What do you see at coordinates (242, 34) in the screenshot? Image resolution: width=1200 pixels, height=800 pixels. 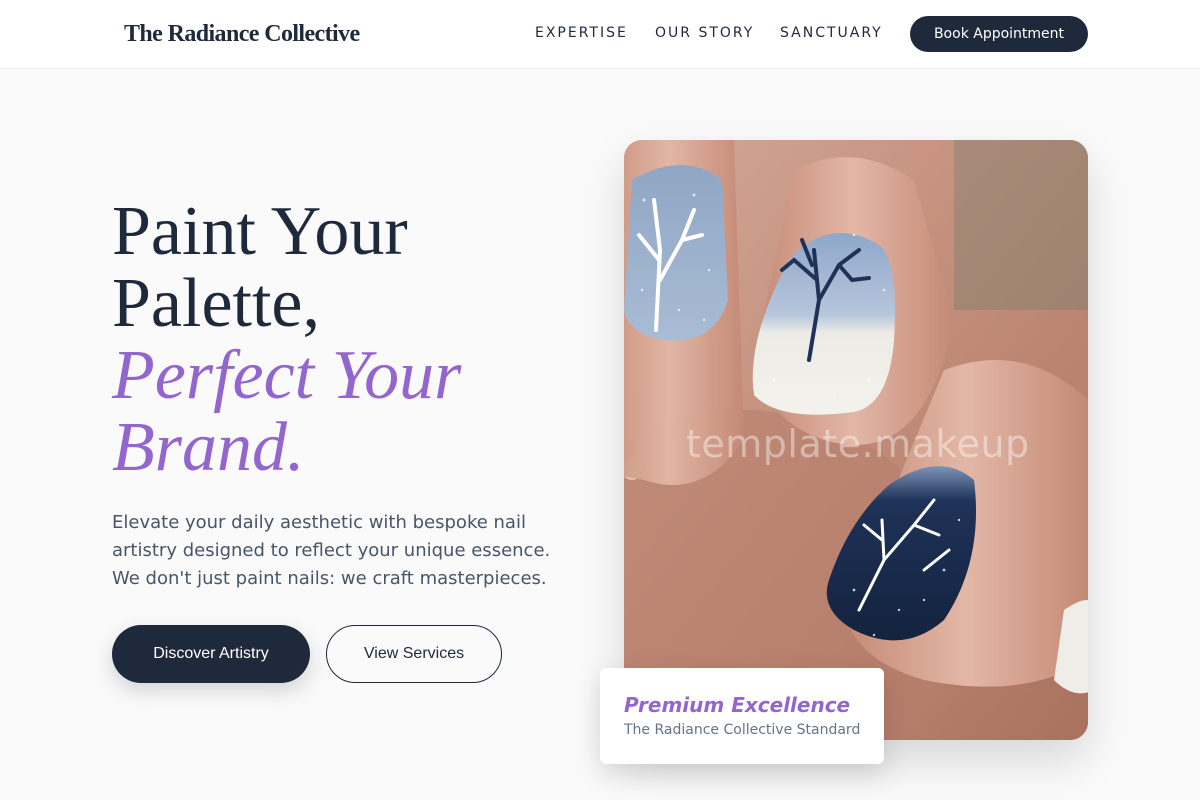 I see `brand-logo-text: The Radiance Collective` at bounding box center [242, 34].